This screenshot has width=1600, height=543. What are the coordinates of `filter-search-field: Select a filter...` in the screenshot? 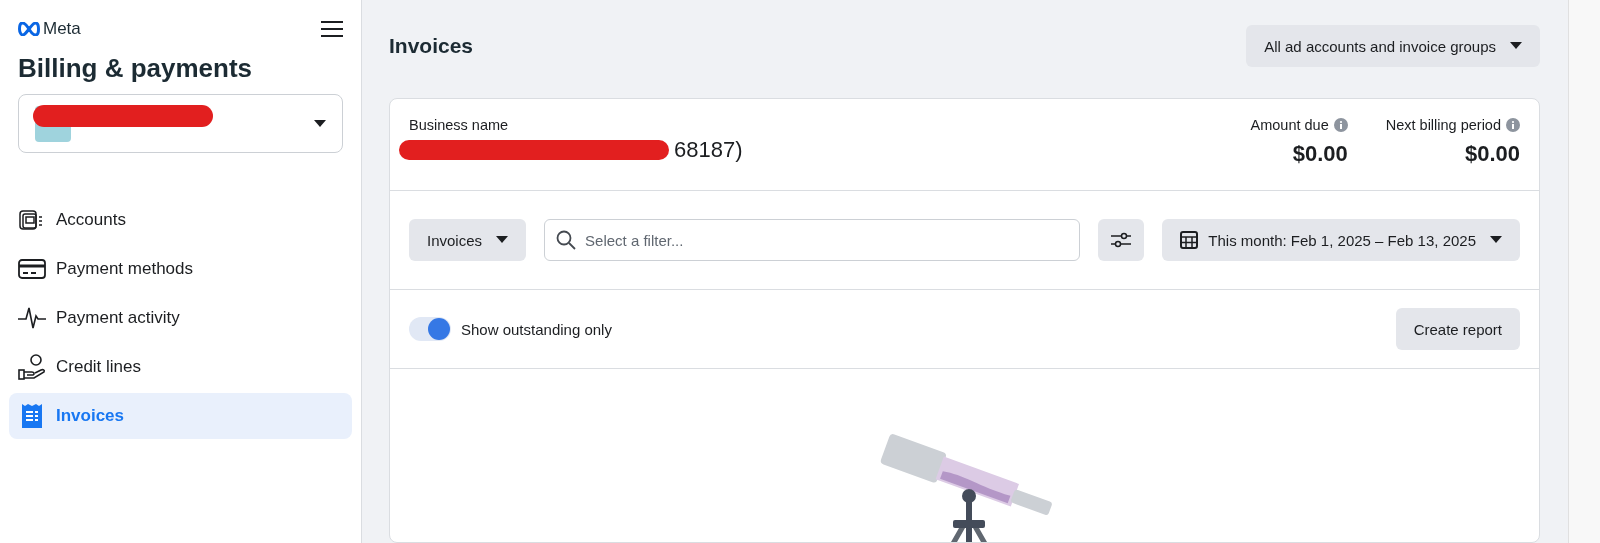 It's located at (812, 240).